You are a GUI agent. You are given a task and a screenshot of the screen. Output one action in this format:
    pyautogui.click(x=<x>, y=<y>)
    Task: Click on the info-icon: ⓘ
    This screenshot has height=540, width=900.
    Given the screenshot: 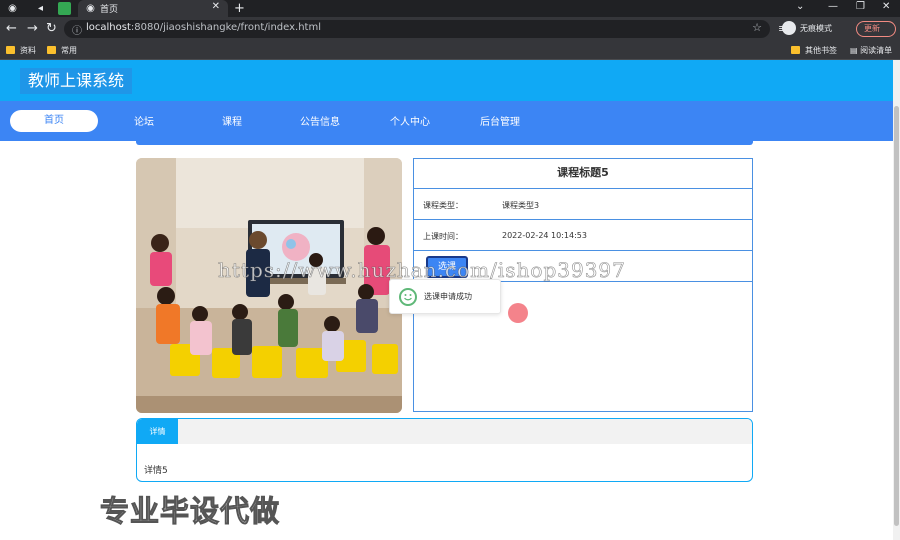 What is the action you would take?
    pyautogui.click(x=77, y=29)
    